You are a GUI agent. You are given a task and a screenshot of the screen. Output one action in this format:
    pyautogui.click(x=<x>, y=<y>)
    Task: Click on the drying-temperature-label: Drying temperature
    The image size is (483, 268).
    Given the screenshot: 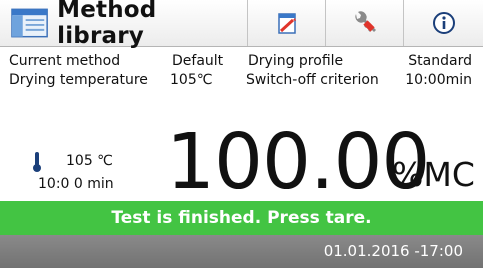 What is the action you would take?
    pyautogui.click(x=78, y=80)
    